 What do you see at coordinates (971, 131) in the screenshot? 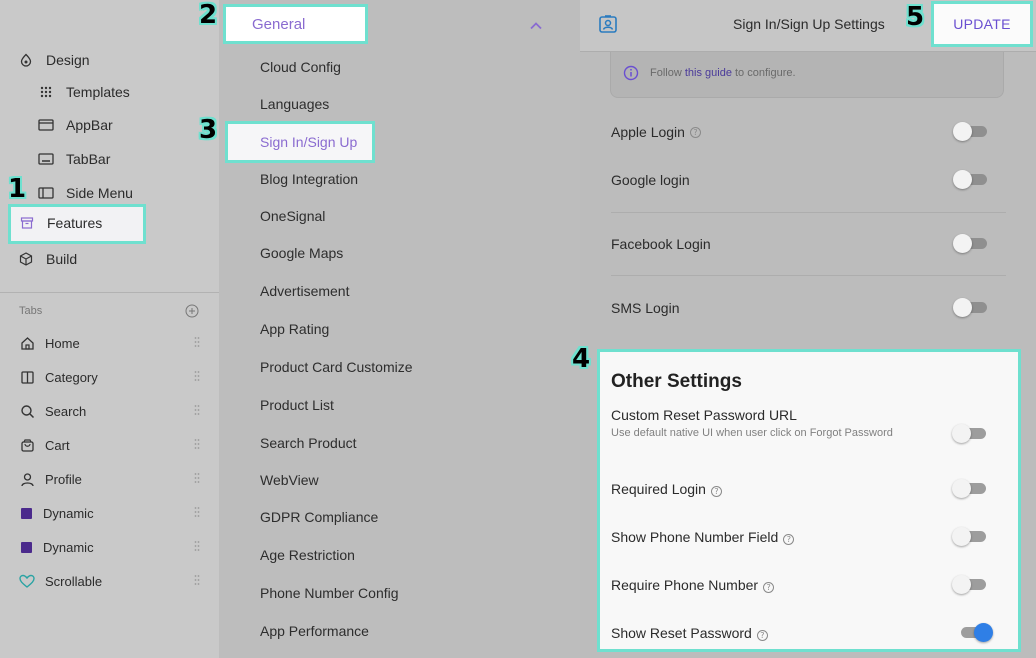
I see `apple-login-toggle` at bounding box center [971, 131].